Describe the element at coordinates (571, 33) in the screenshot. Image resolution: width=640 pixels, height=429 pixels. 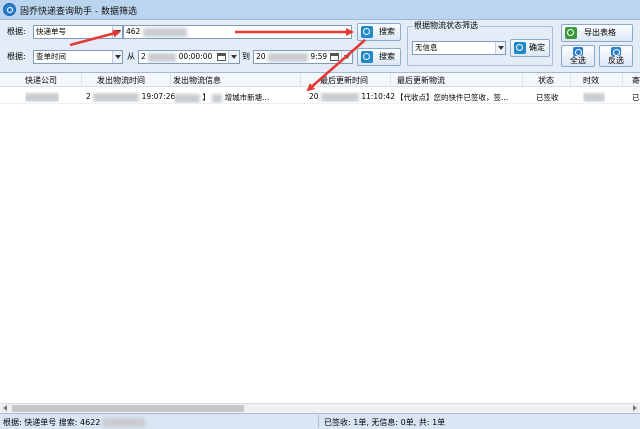
I see `export-icon` at that location.